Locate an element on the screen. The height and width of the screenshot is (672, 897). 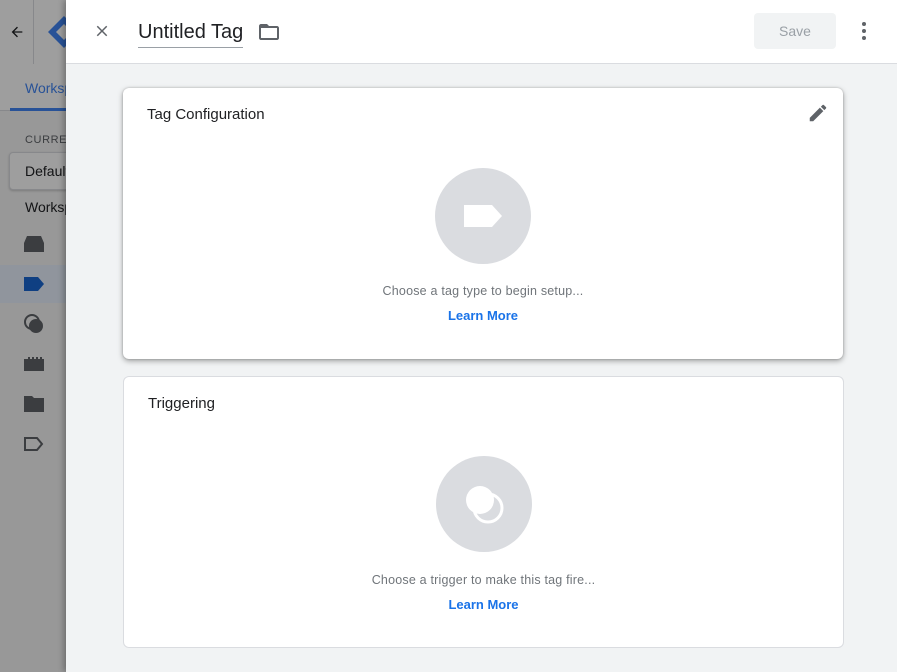
more-options-button is located at coordinates (864, 31).